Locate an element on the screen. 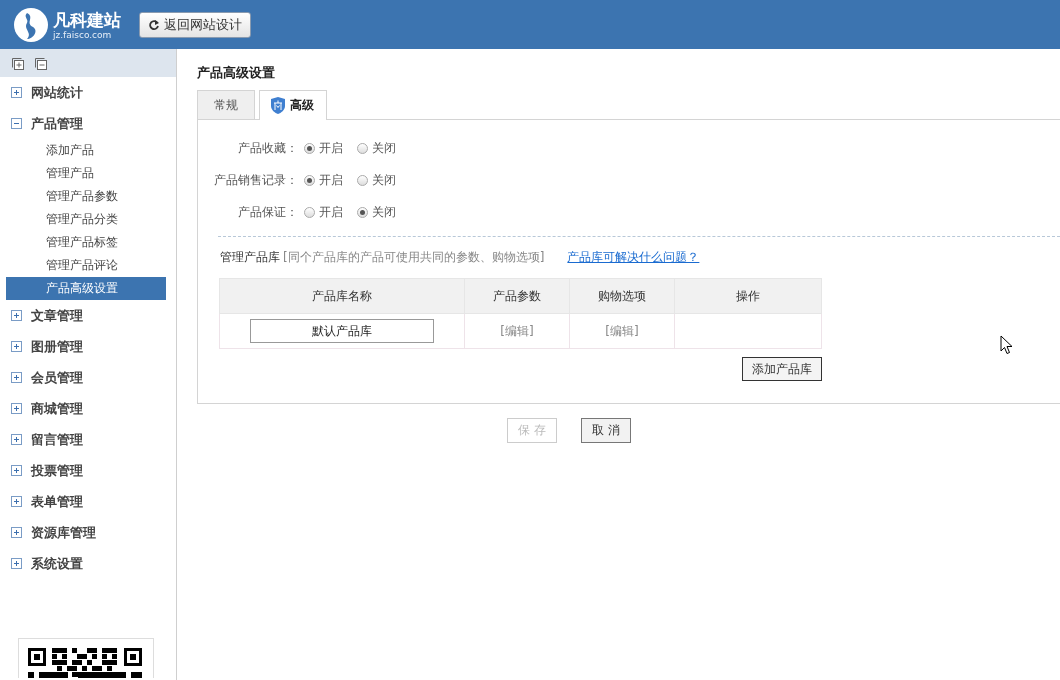 This screenshot has height=680, width=1060. nav-item: 产品管理 is located at coordinates (88, 123).